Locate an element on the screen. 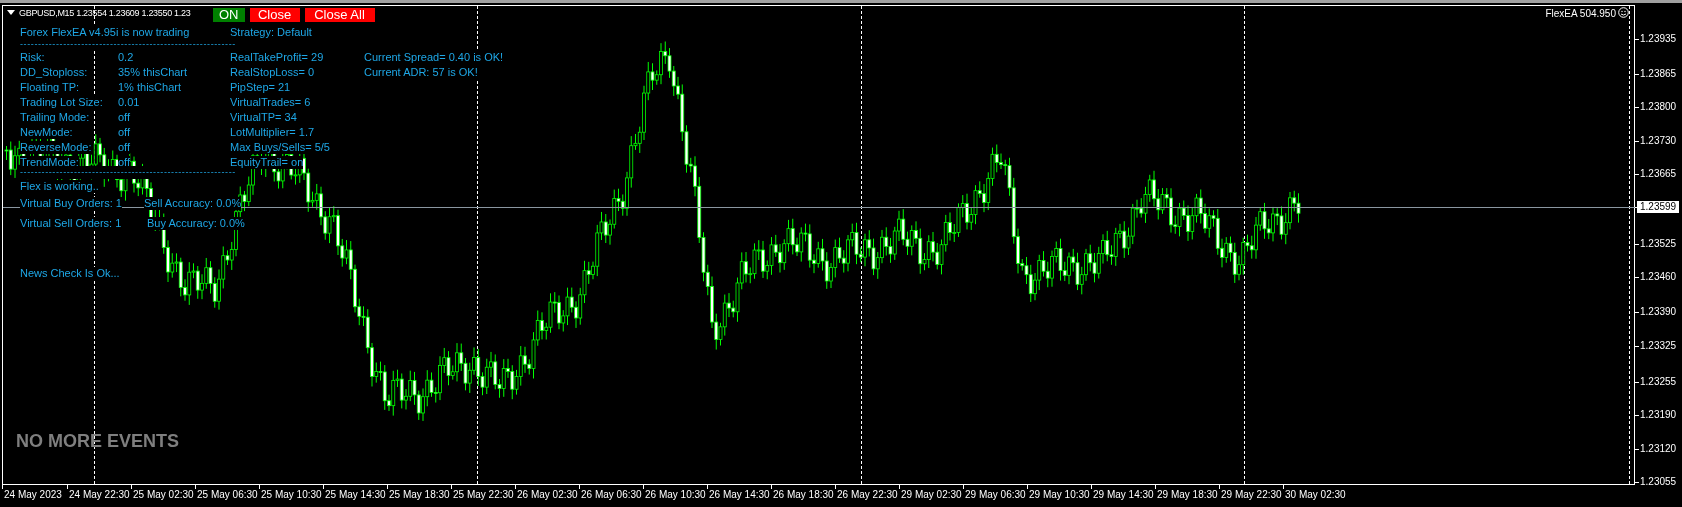 The width and height of the screenshot is (1682, 507). price-label: 1.23525 is located at coordinates (1658, 244).